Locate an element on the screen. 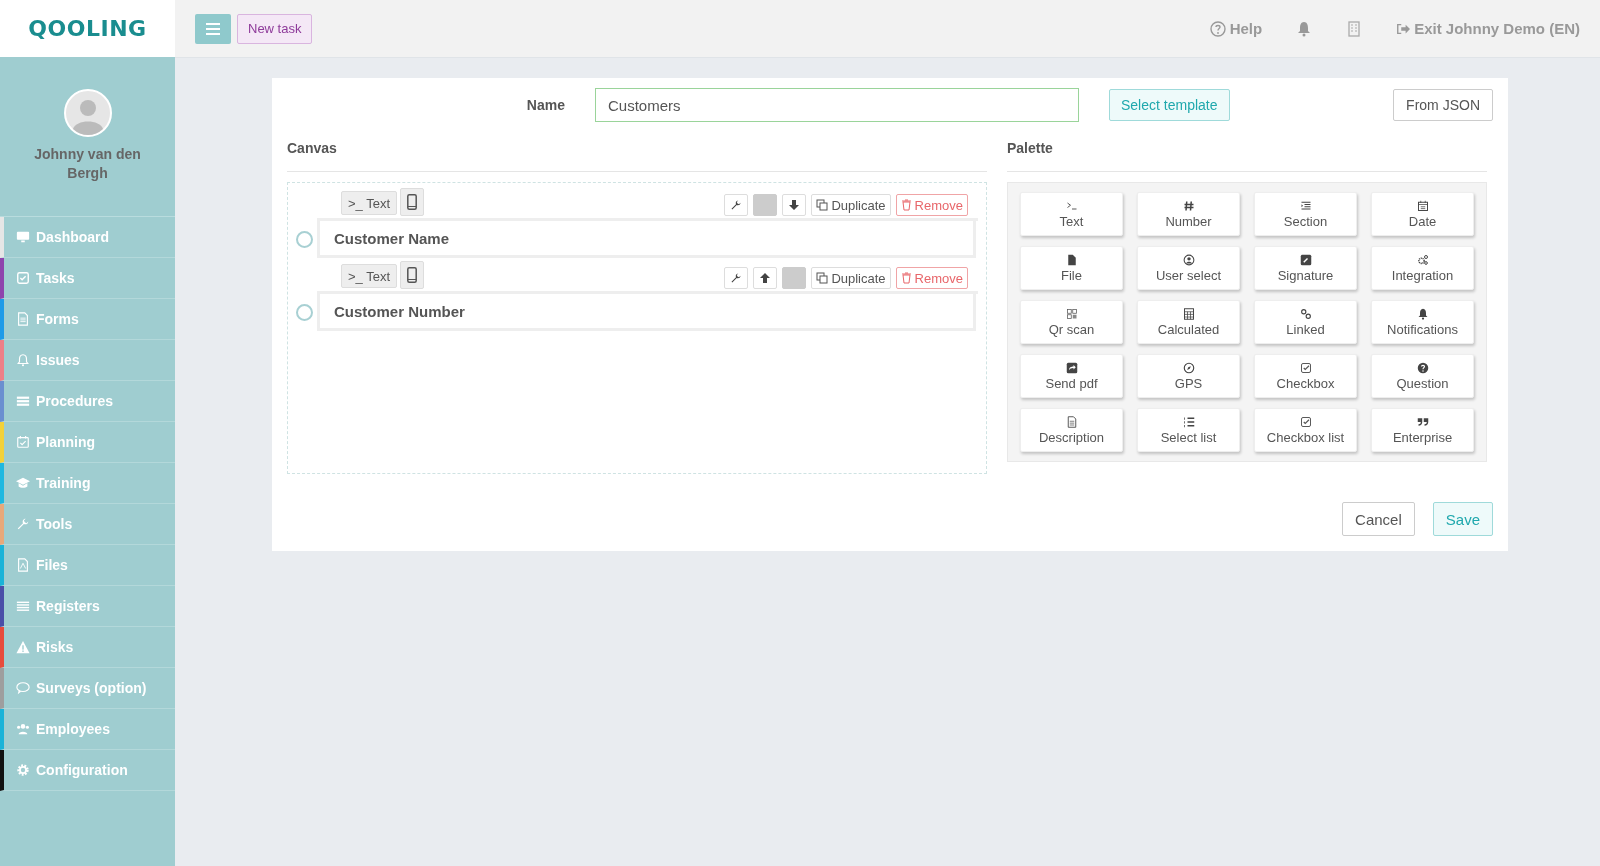  palette-item: Select list is located at coordinates (1188, 430).